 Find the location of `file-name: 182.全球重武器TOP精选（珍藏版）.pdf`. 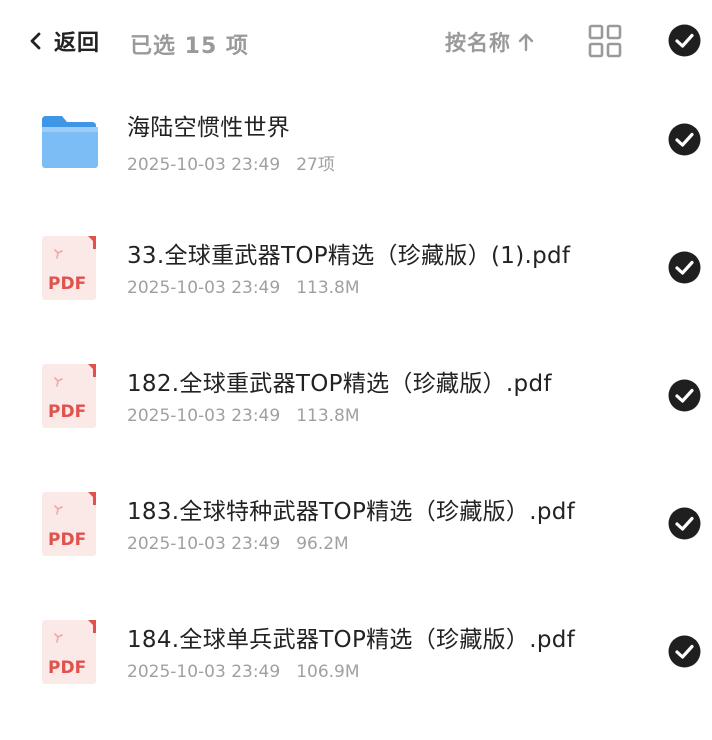

file-name: 182.全球重武器TOP精选（珍藏版）.pdf is located at coordinates (339, 384).